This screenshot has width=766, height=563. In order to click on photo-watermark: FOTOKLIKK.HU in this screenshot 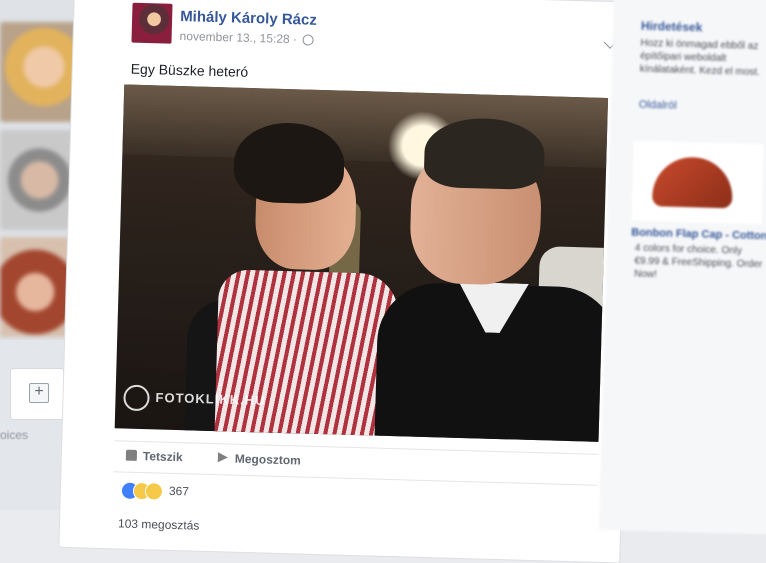, I will do `click(194, 399)`.